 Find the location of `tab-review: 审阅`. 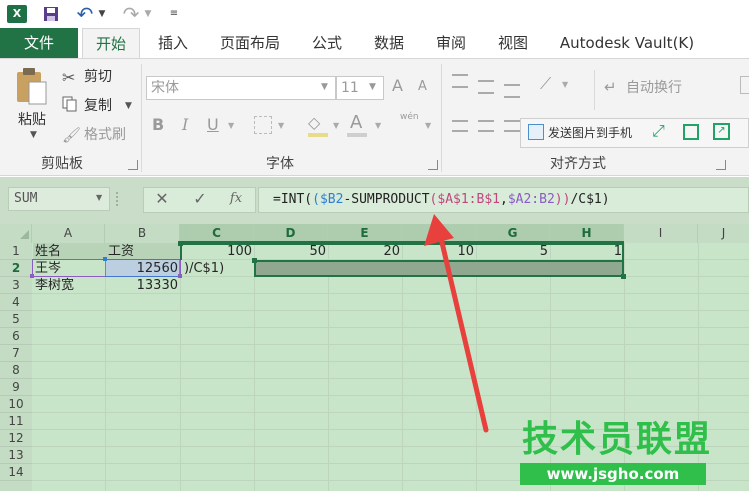

tab-review: 审阅 is located at coordinates (451, 43).